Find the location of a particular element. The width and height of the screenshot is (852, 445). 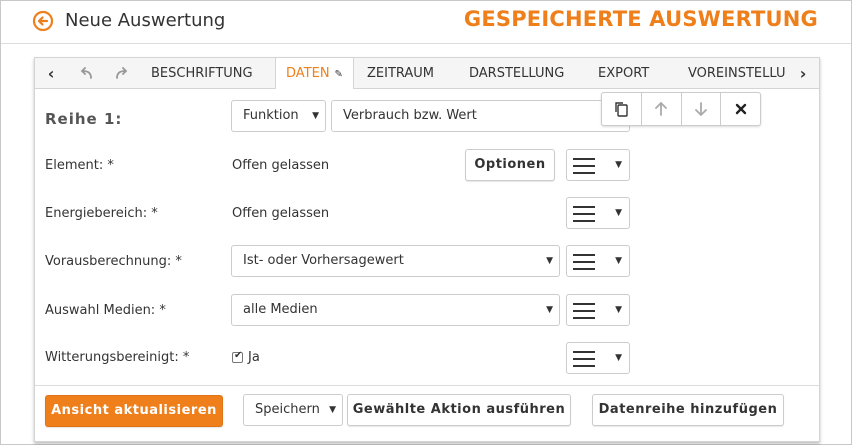

forecast-menu-button: ▼ is located at coordinates (598, 261).